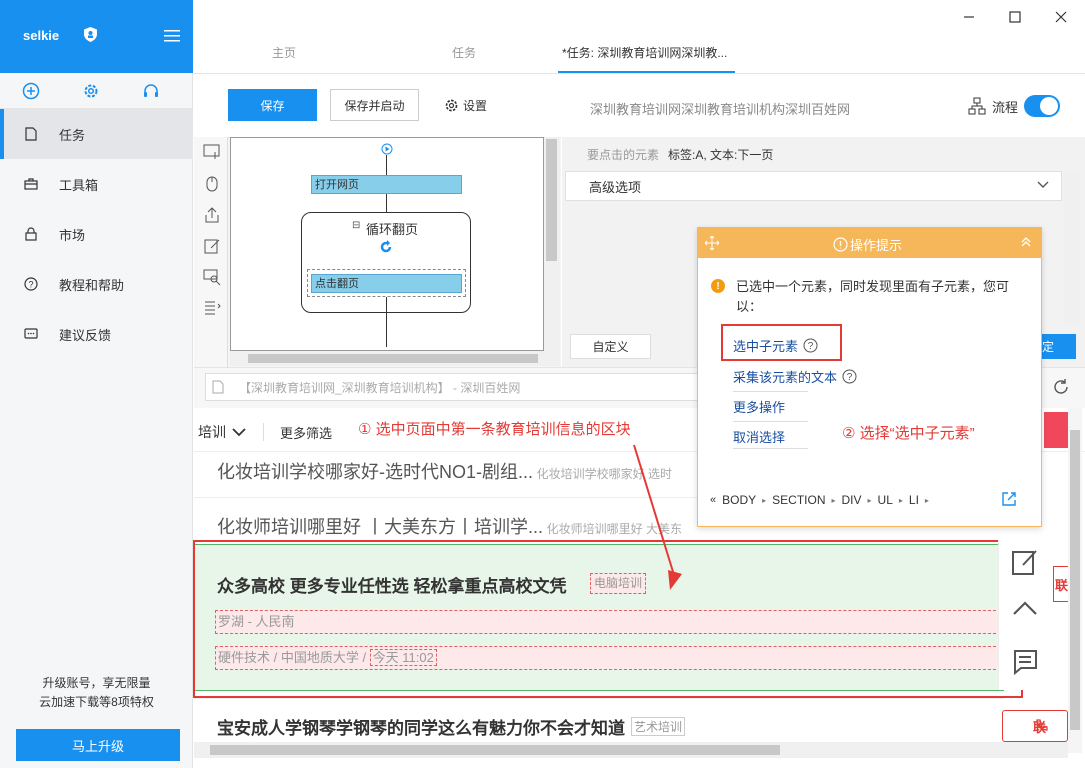 The image size is (1085, 768). I want to click on list-icon, so click(212, 307).